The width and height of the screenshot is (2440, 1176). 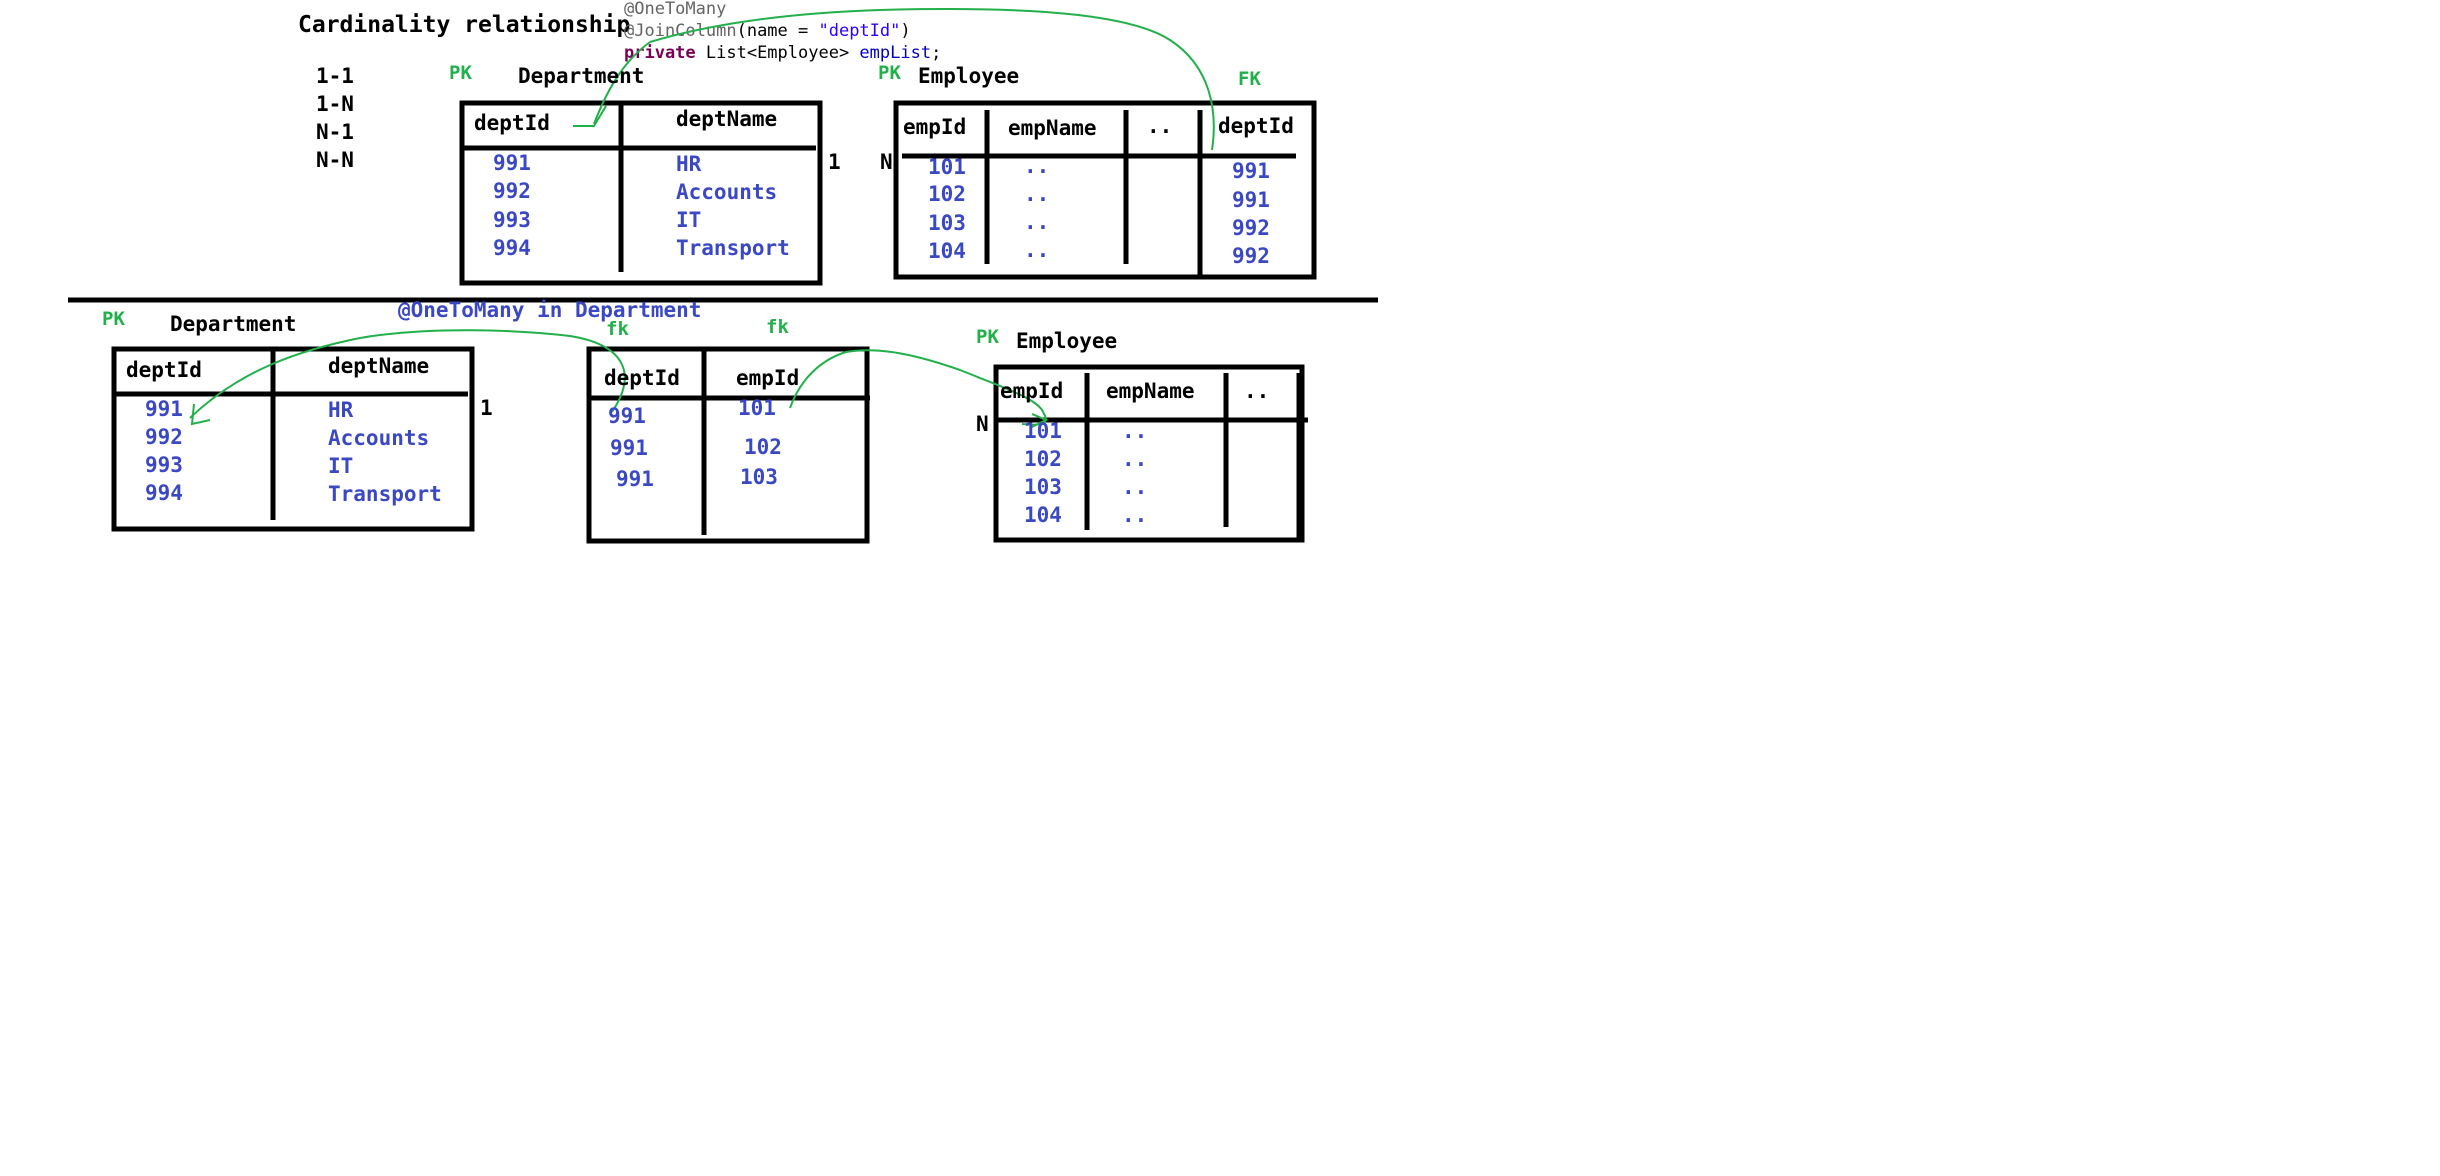 I want to click on top-department-deptname-cell: Transport, so click(x=733, y=248).